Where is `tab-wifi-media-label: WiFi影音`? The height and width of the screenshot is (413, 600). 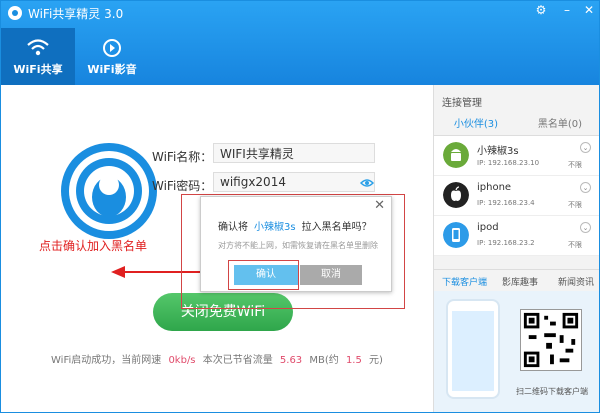 tab-wifi-media-label: WiFi影音 is located at coordinates (112, 69).